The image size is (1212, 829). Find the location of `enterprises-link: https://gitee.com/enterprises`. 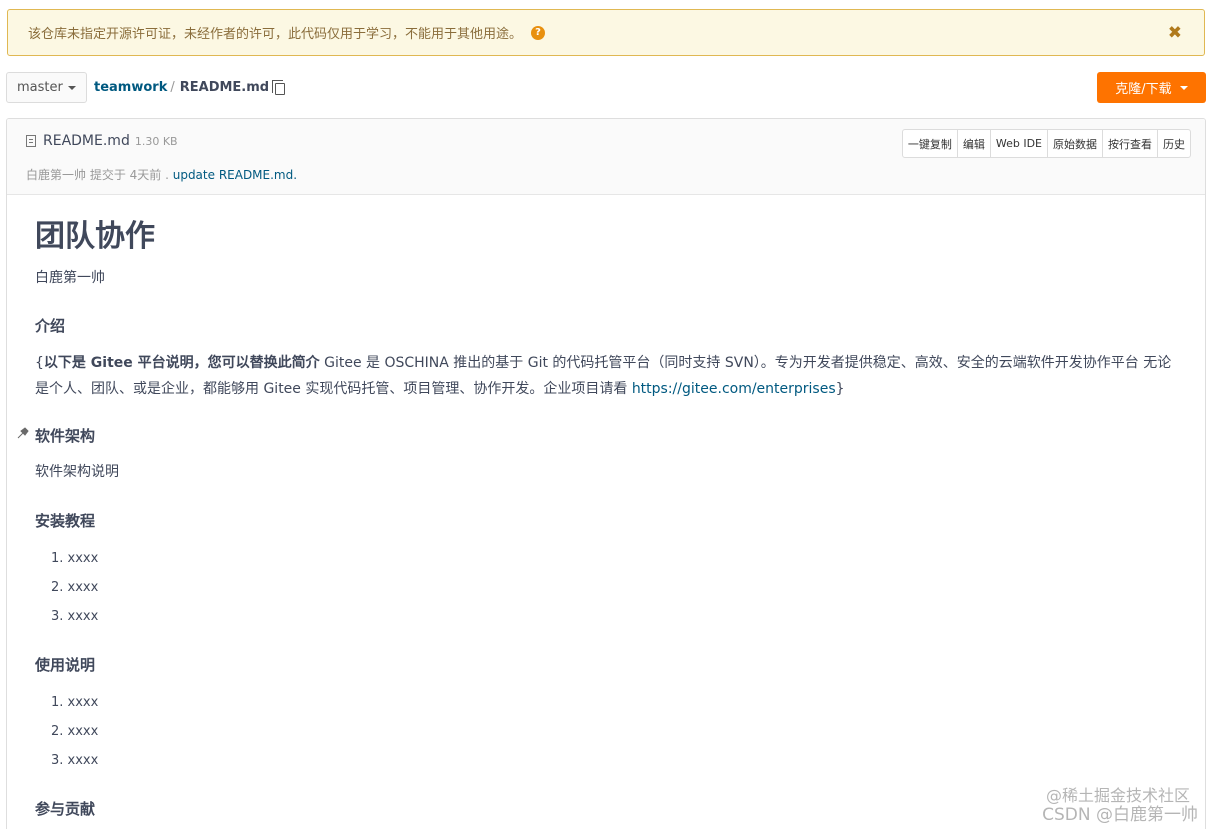

enterprises-link: https://gitee.com/enterprises is located at coordinates (734, 389).